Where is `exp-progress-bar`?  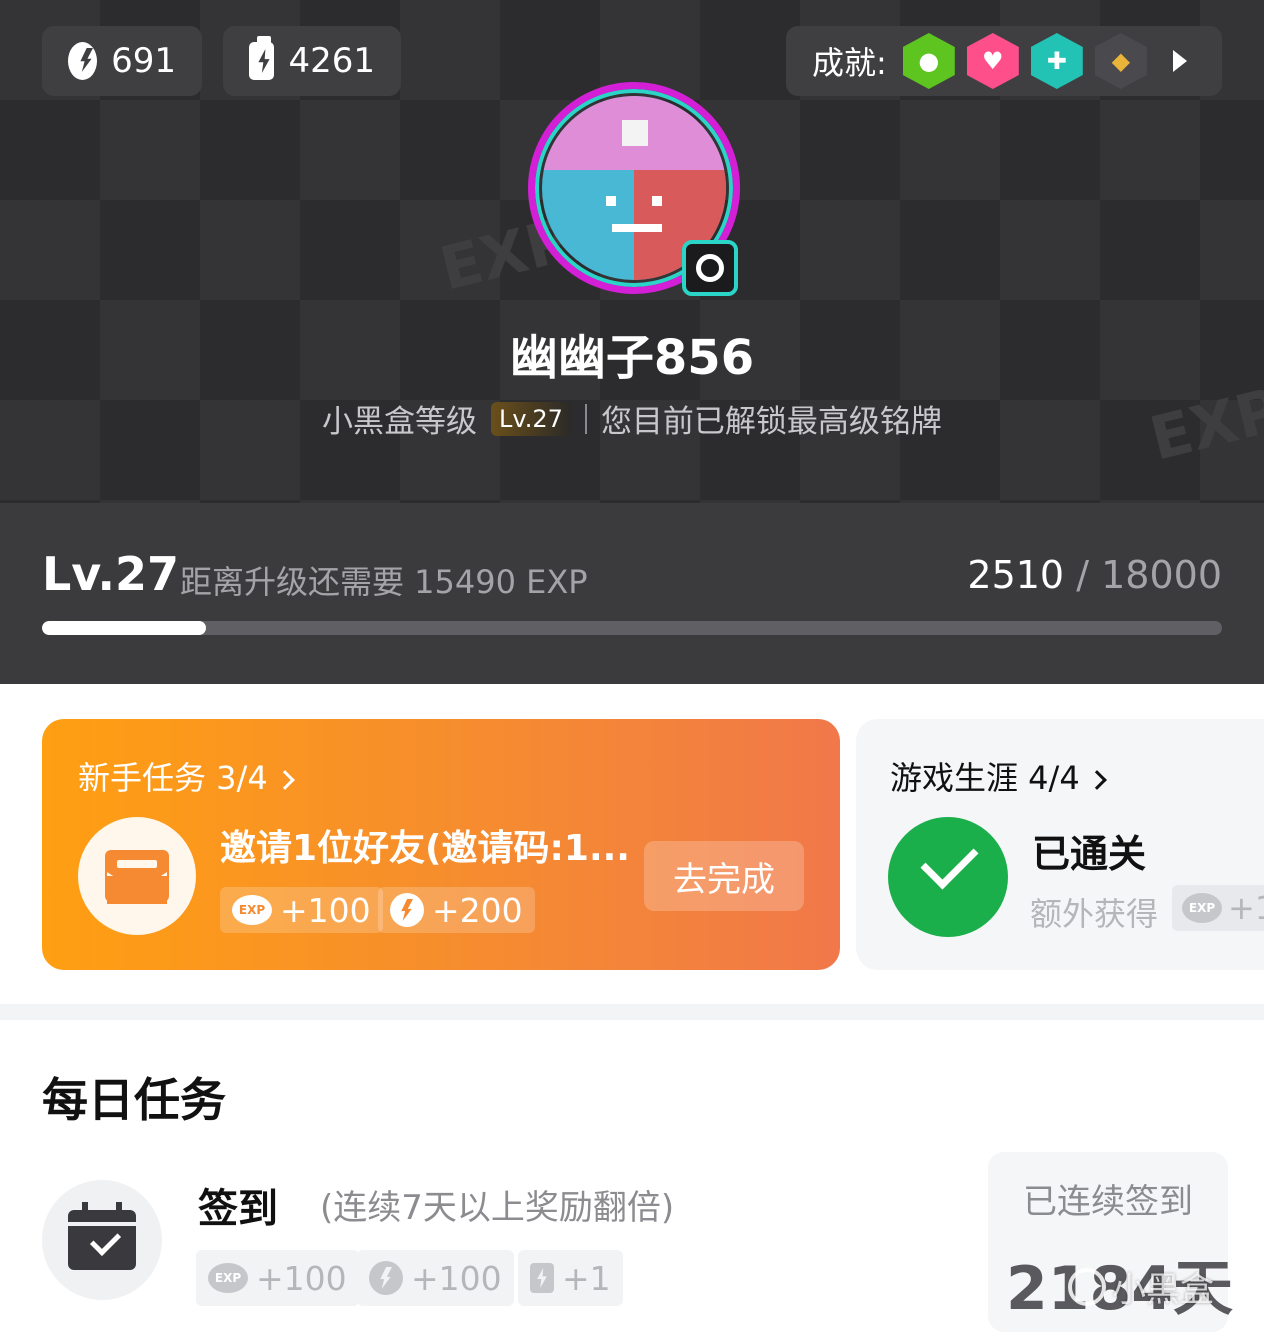 exp-progress-bar is located at coordinates (632, 628).